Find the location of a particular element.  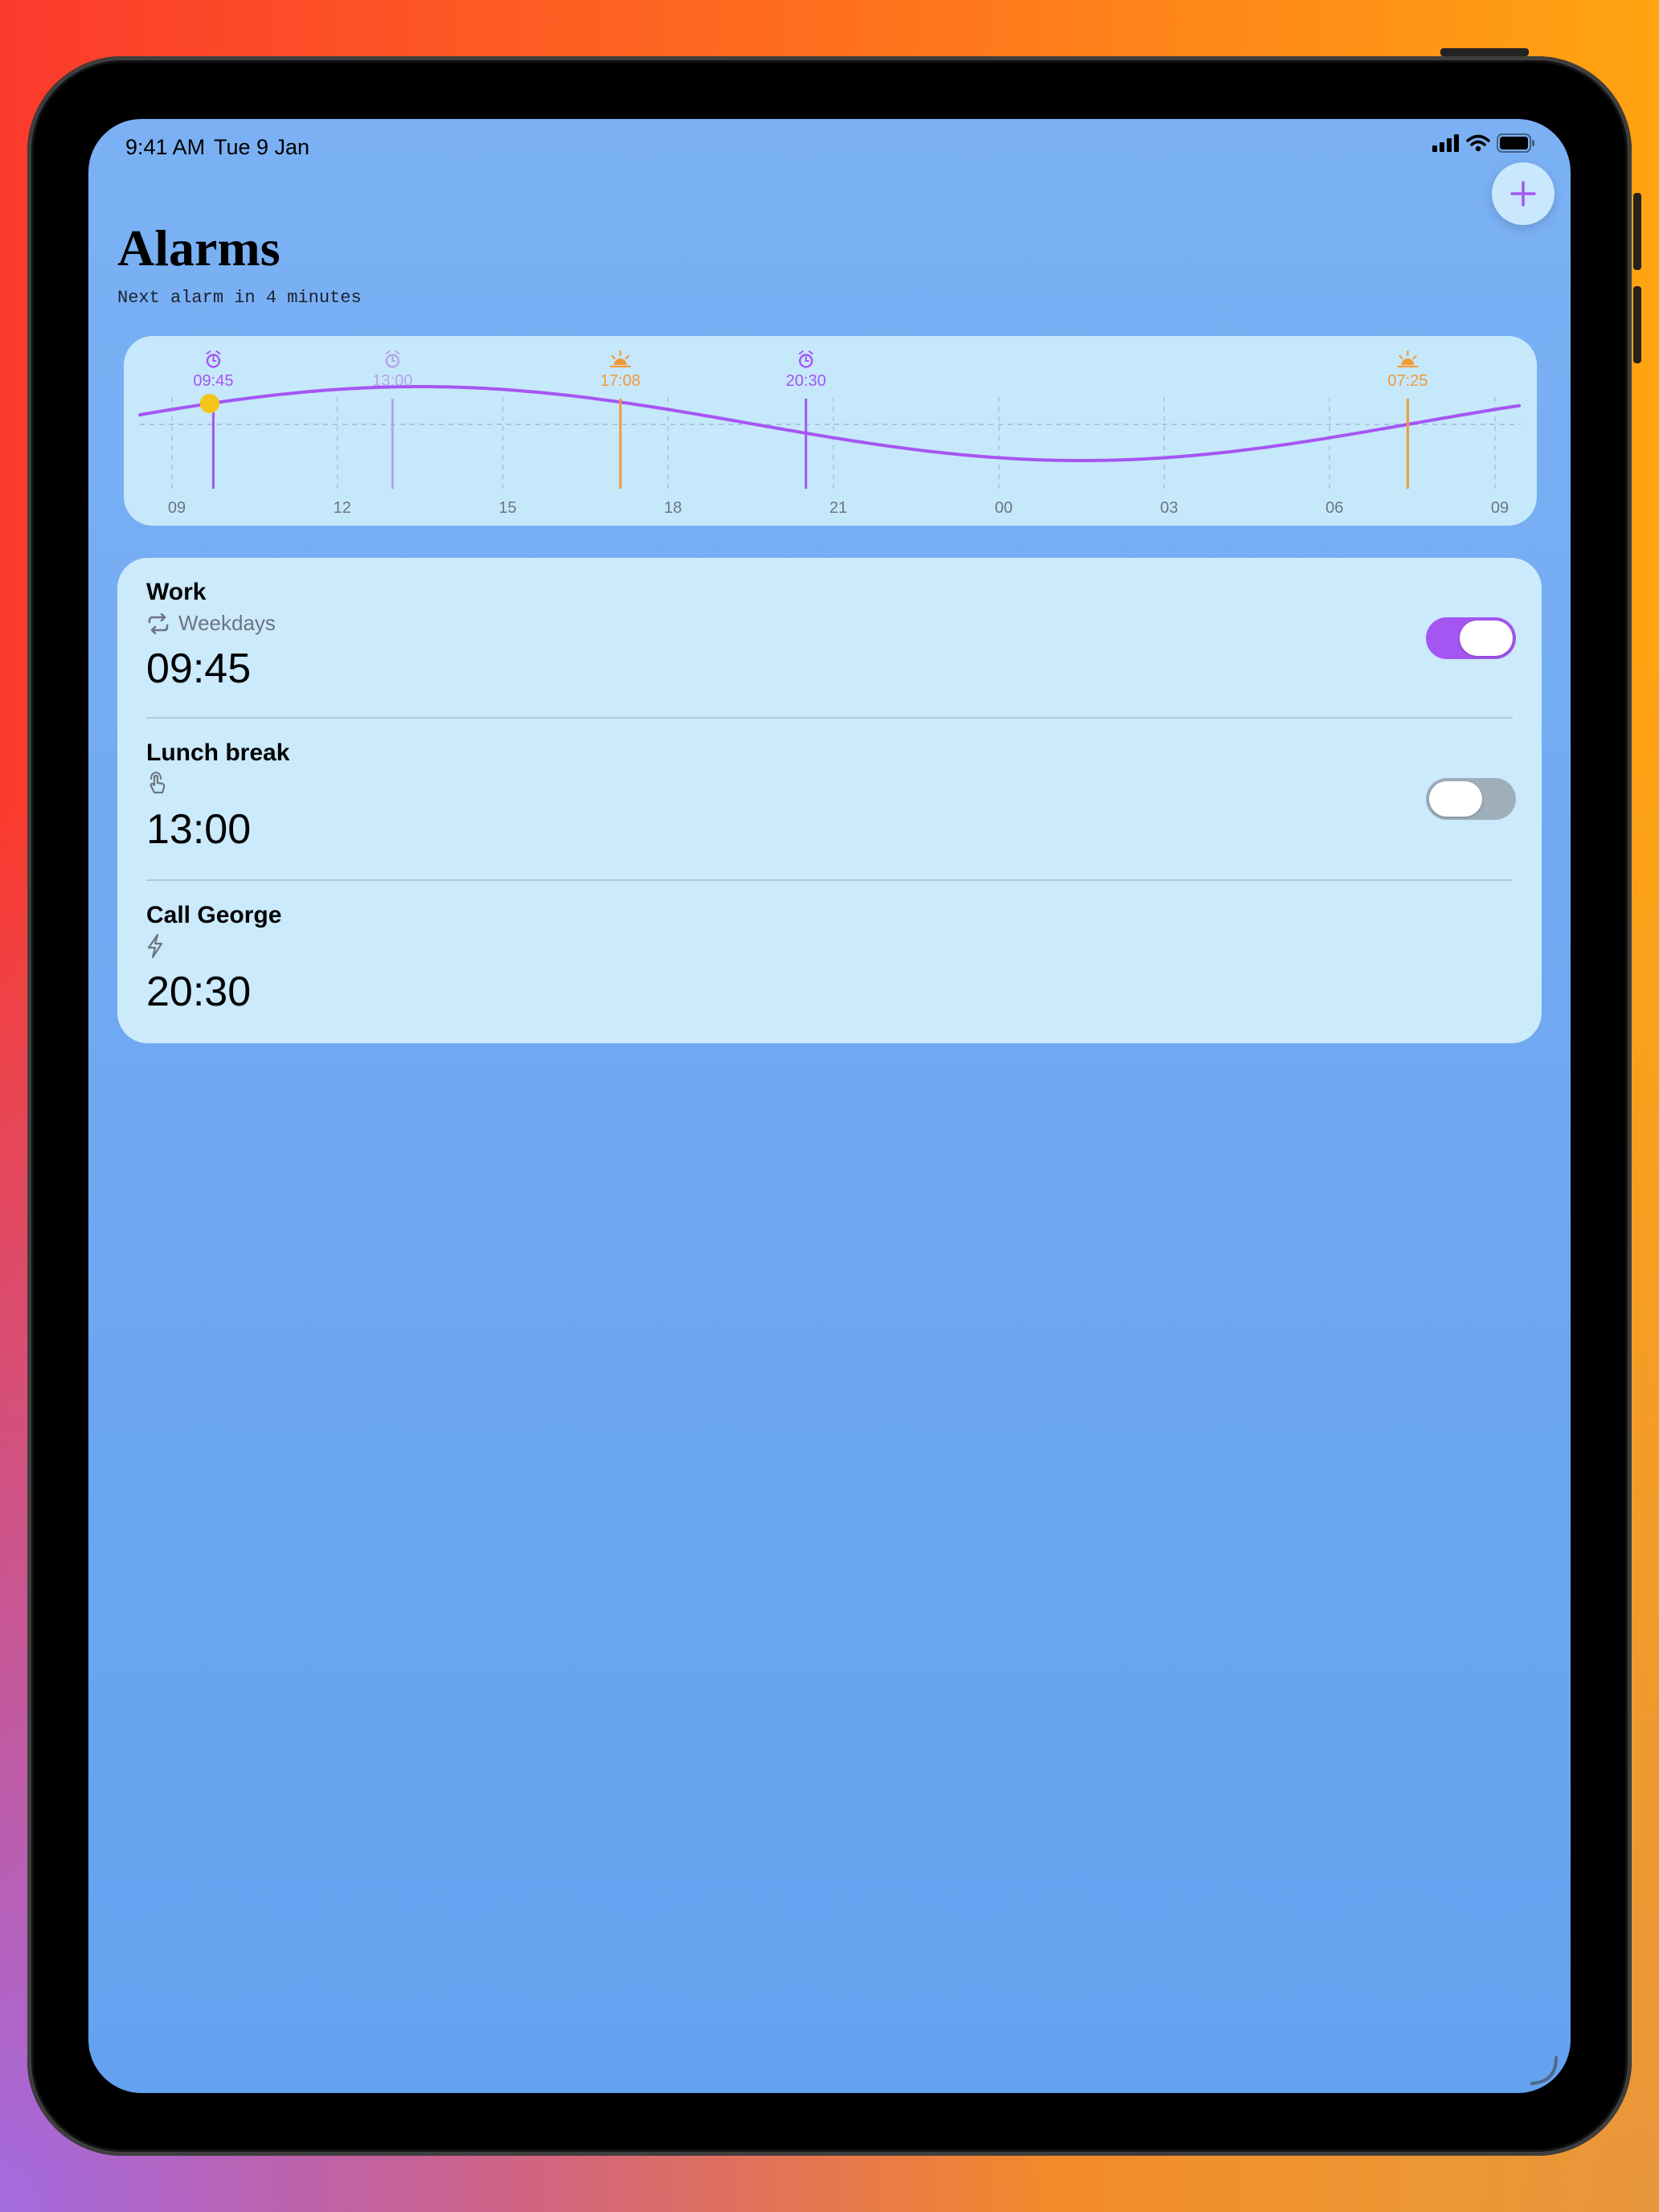

alarm-name: Call George is located at coordinates (214, 915).